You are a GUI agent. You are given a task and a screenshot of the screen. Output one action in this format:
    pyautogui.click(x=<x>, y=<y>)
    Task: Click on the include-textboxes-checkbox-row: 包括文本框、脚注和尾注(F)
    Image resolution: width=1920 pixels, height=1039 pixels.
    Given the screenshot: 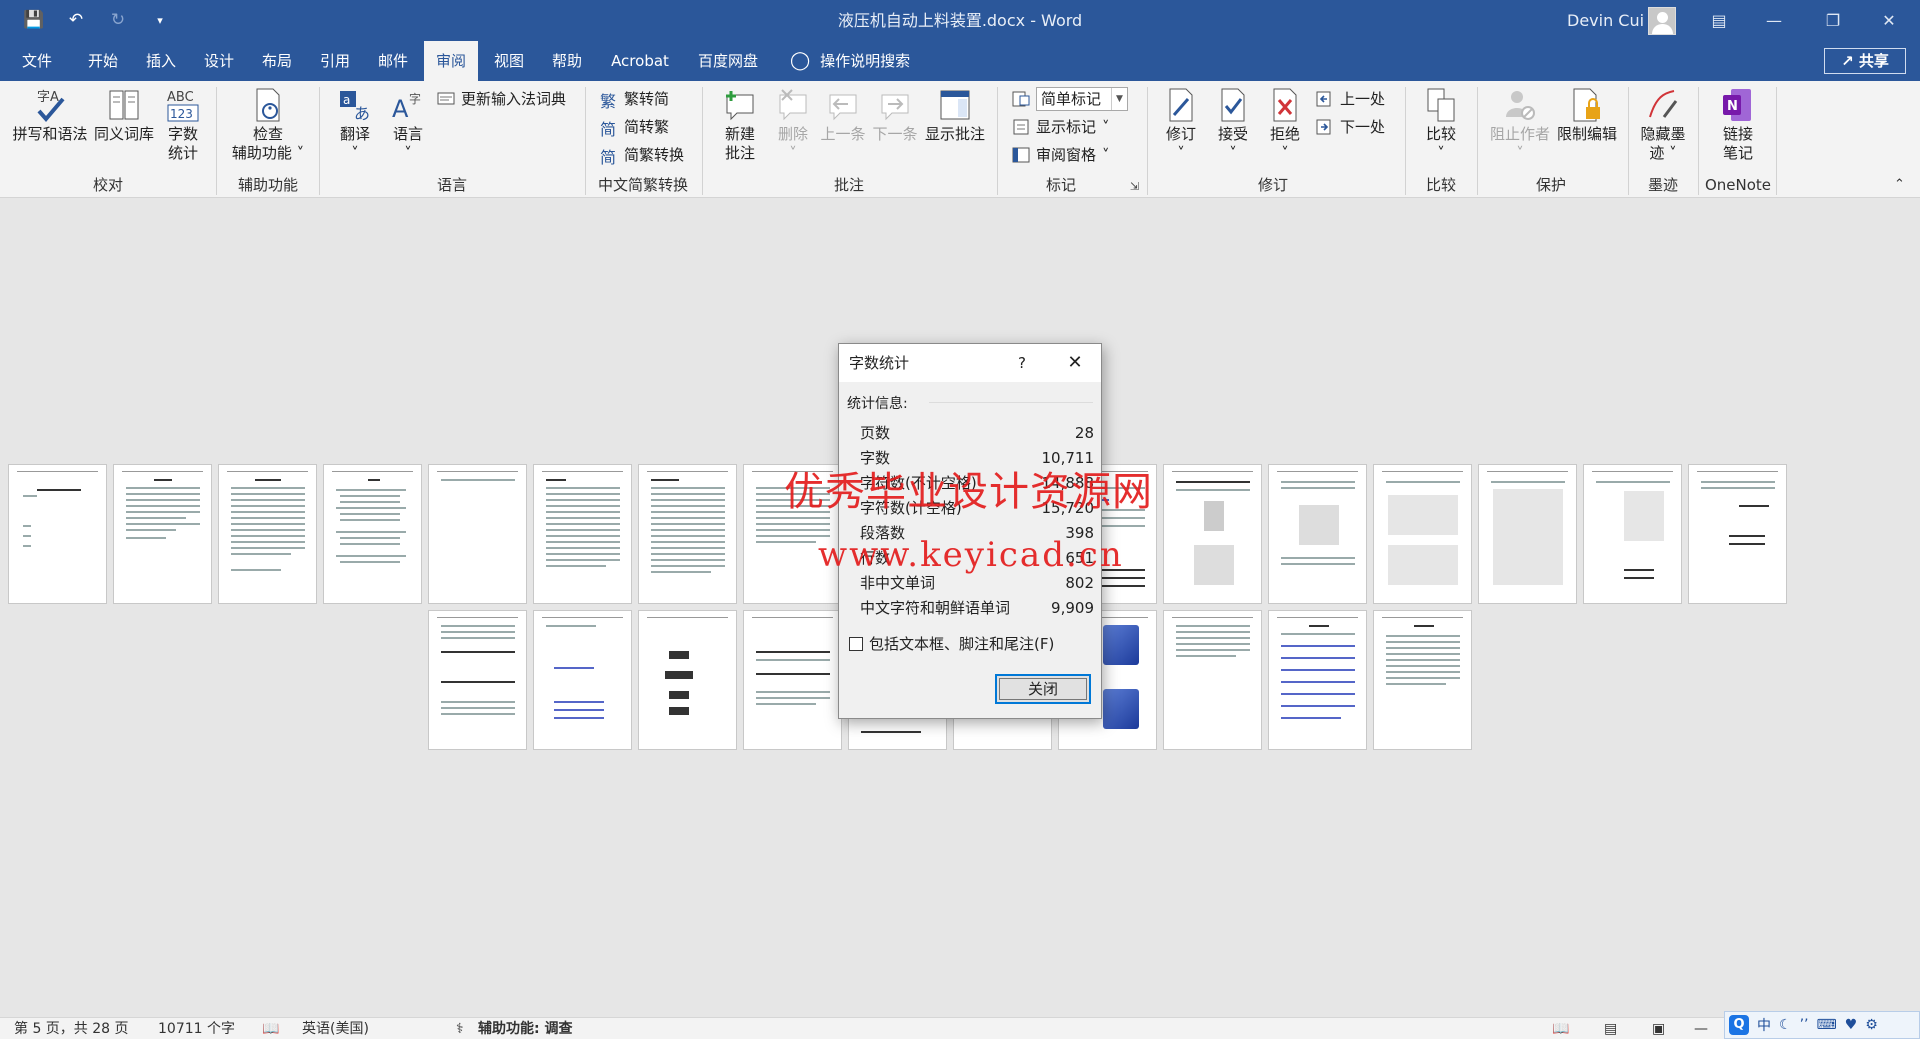 What is the action you would take?
    pyautogui.click(x=951, y=643)
    